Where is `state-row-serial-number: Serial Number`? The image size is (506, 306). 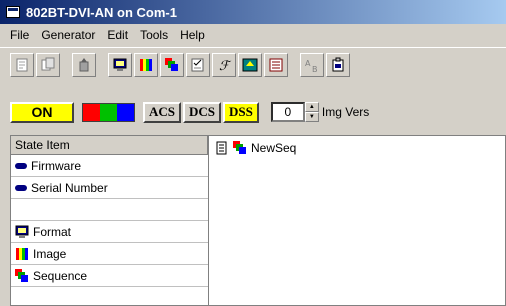 state-row-serial-number: Serial Number is located at coordinates (109, 188).